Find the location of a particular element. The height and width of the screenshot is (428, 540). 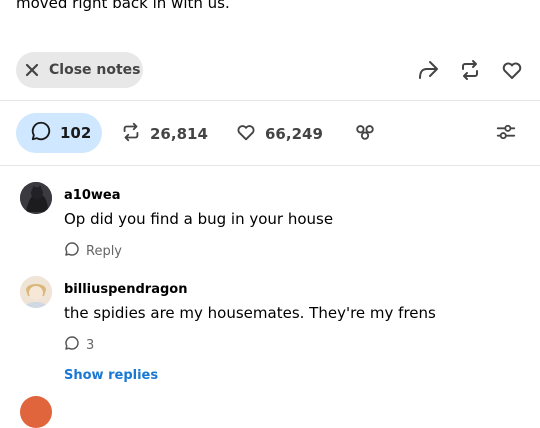

comments-count: 102 is located at coordinates (76, 133).